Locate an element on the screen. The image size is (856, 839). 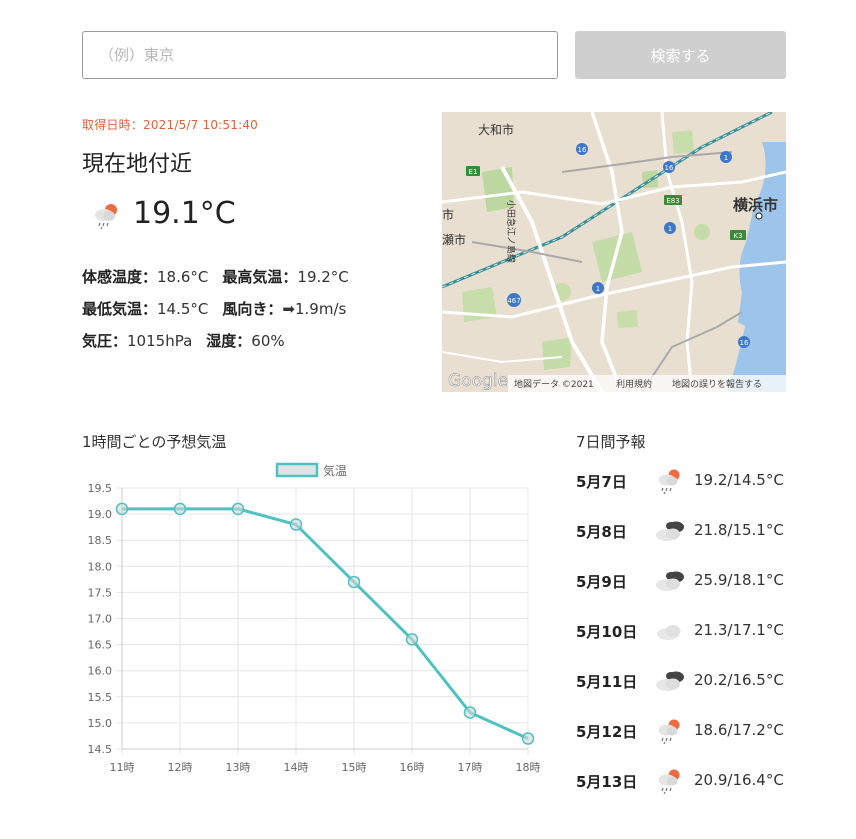
weekly-title: 7日間予報 is located at coordinates (611, 442).